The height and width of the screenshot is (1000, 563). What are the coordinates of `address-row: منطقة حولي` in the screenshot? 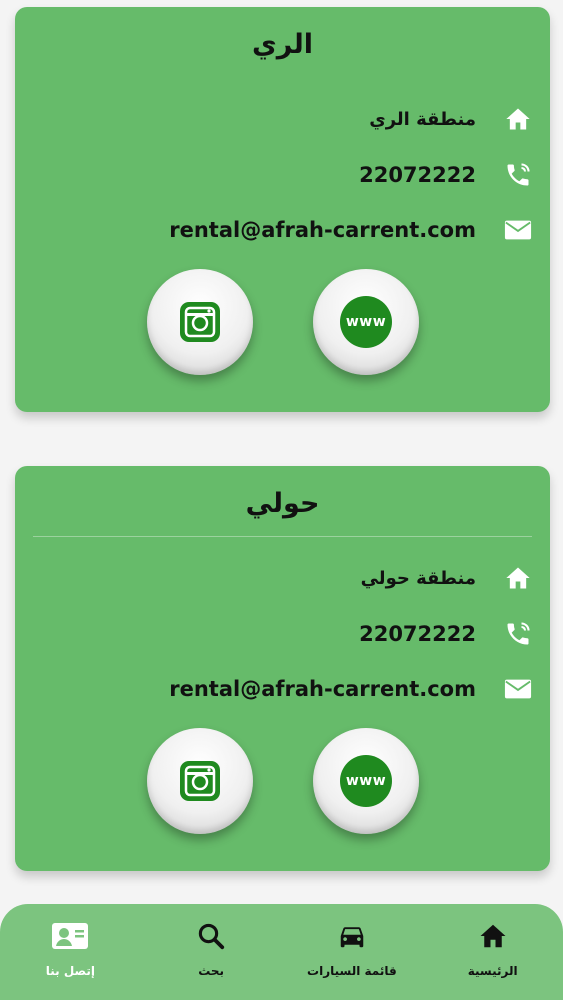 It's located at (282, 578).